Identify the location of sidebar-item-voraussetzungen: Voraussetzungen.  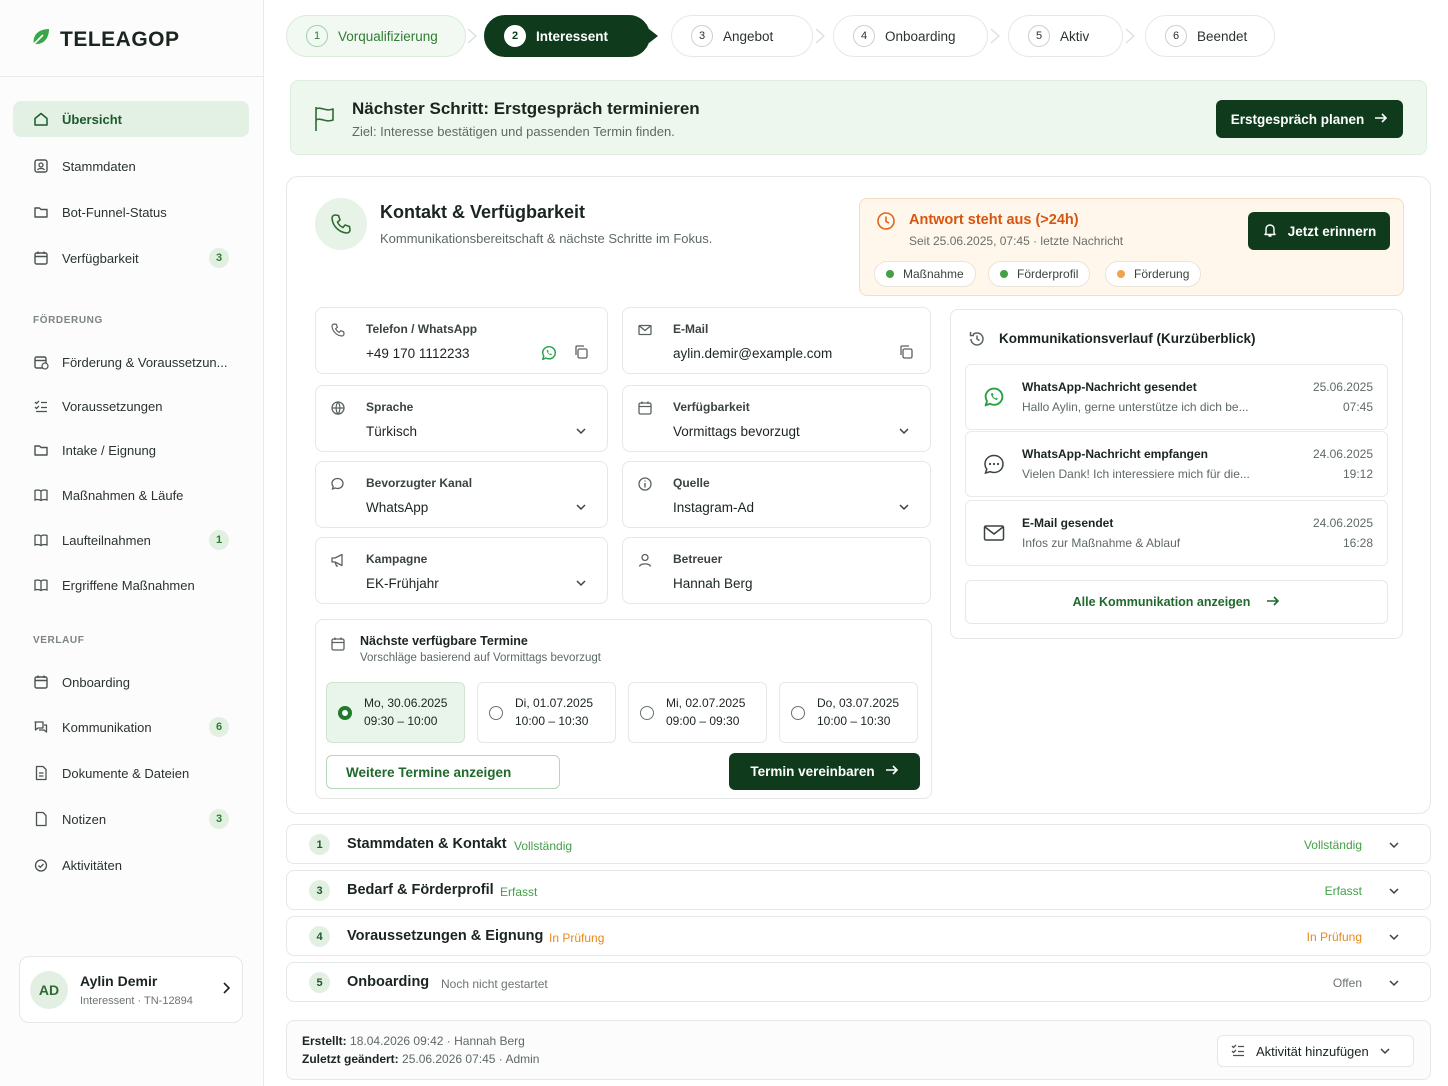
(131, 406).